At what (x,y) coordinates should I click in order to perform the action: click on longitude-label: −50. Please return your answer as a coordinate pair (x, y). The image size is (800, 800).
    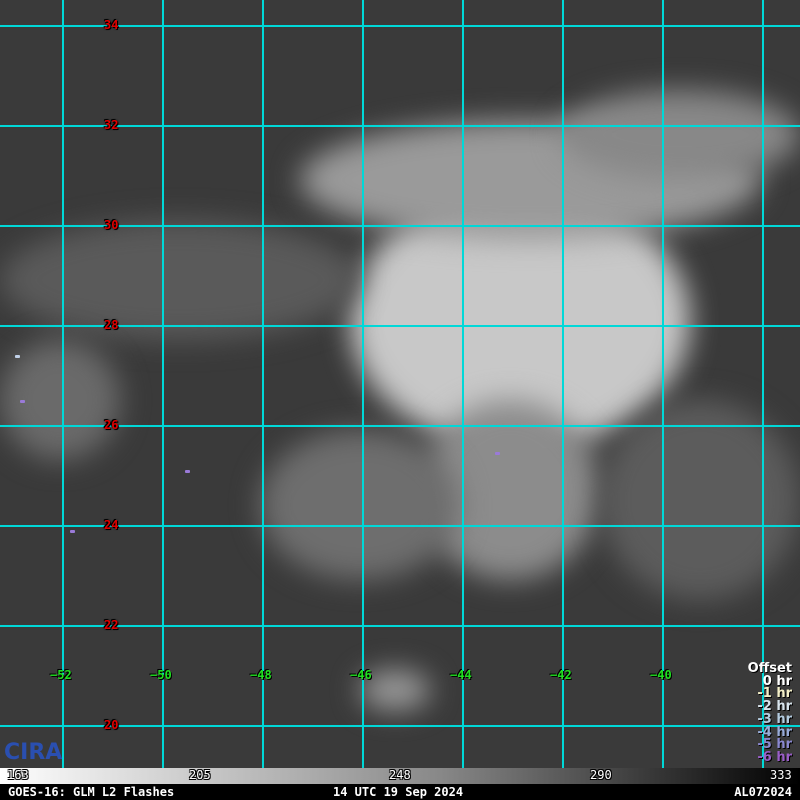
    Looking at the image, I should click on (161, 675).